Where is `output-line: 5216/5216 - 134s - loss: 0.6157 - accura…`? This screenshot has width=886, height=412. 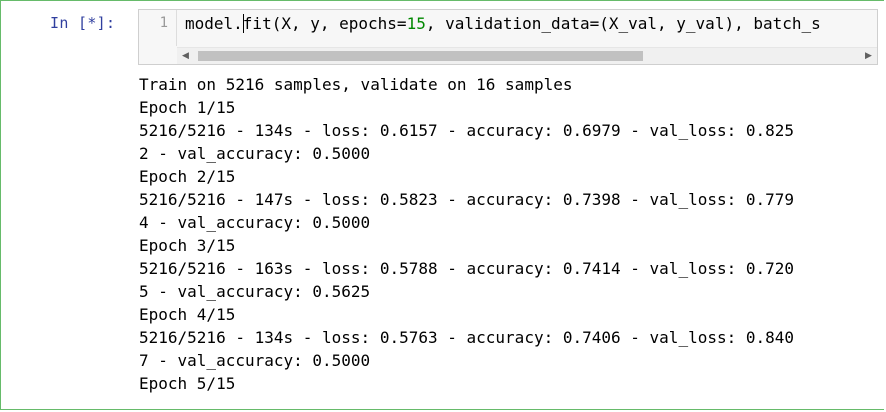
output-line: 5216/5216 - 134s - loss: 0.6157 - accura… is located at coordinates (467, 130).